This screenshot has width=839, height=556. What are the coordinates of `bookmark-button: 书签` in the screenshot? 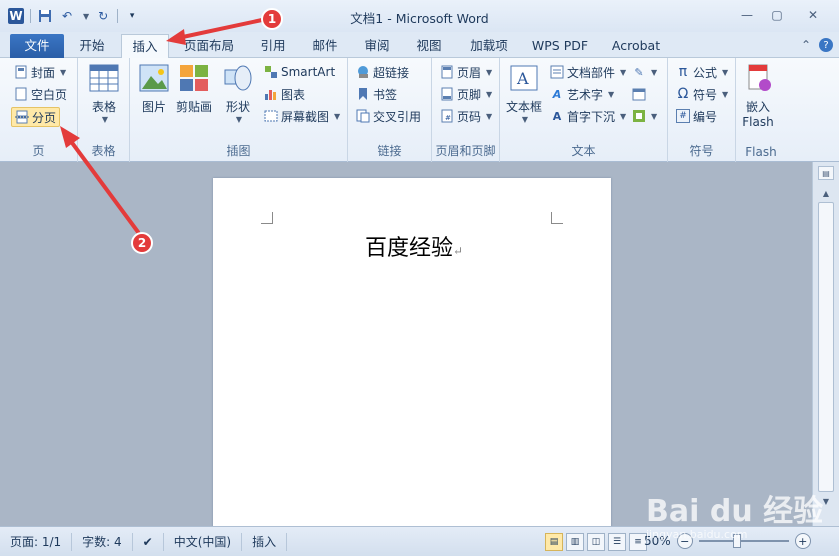 It's located at (376, 94).